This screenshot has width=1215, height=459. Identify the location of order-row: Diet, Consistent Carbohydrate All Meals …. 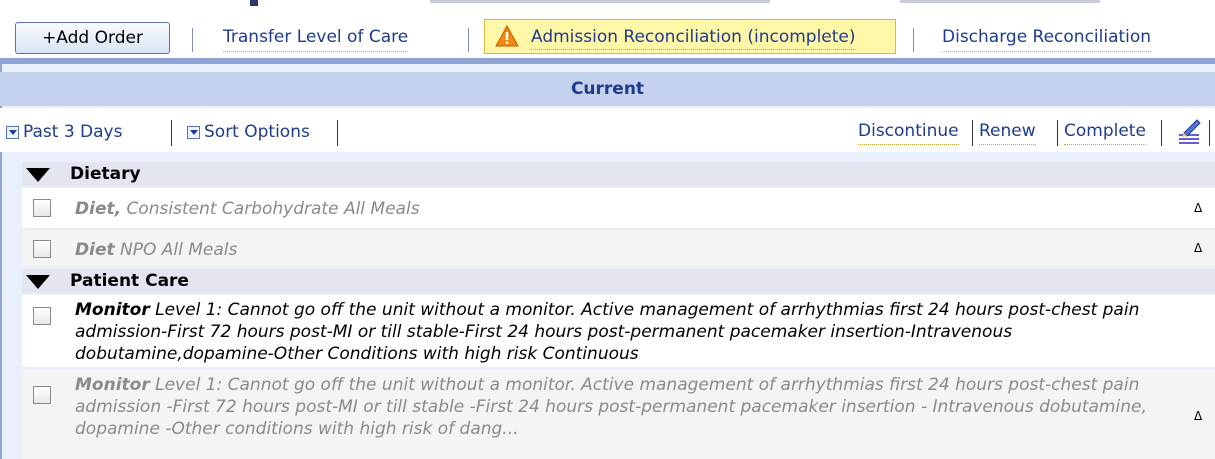
(618, 208).